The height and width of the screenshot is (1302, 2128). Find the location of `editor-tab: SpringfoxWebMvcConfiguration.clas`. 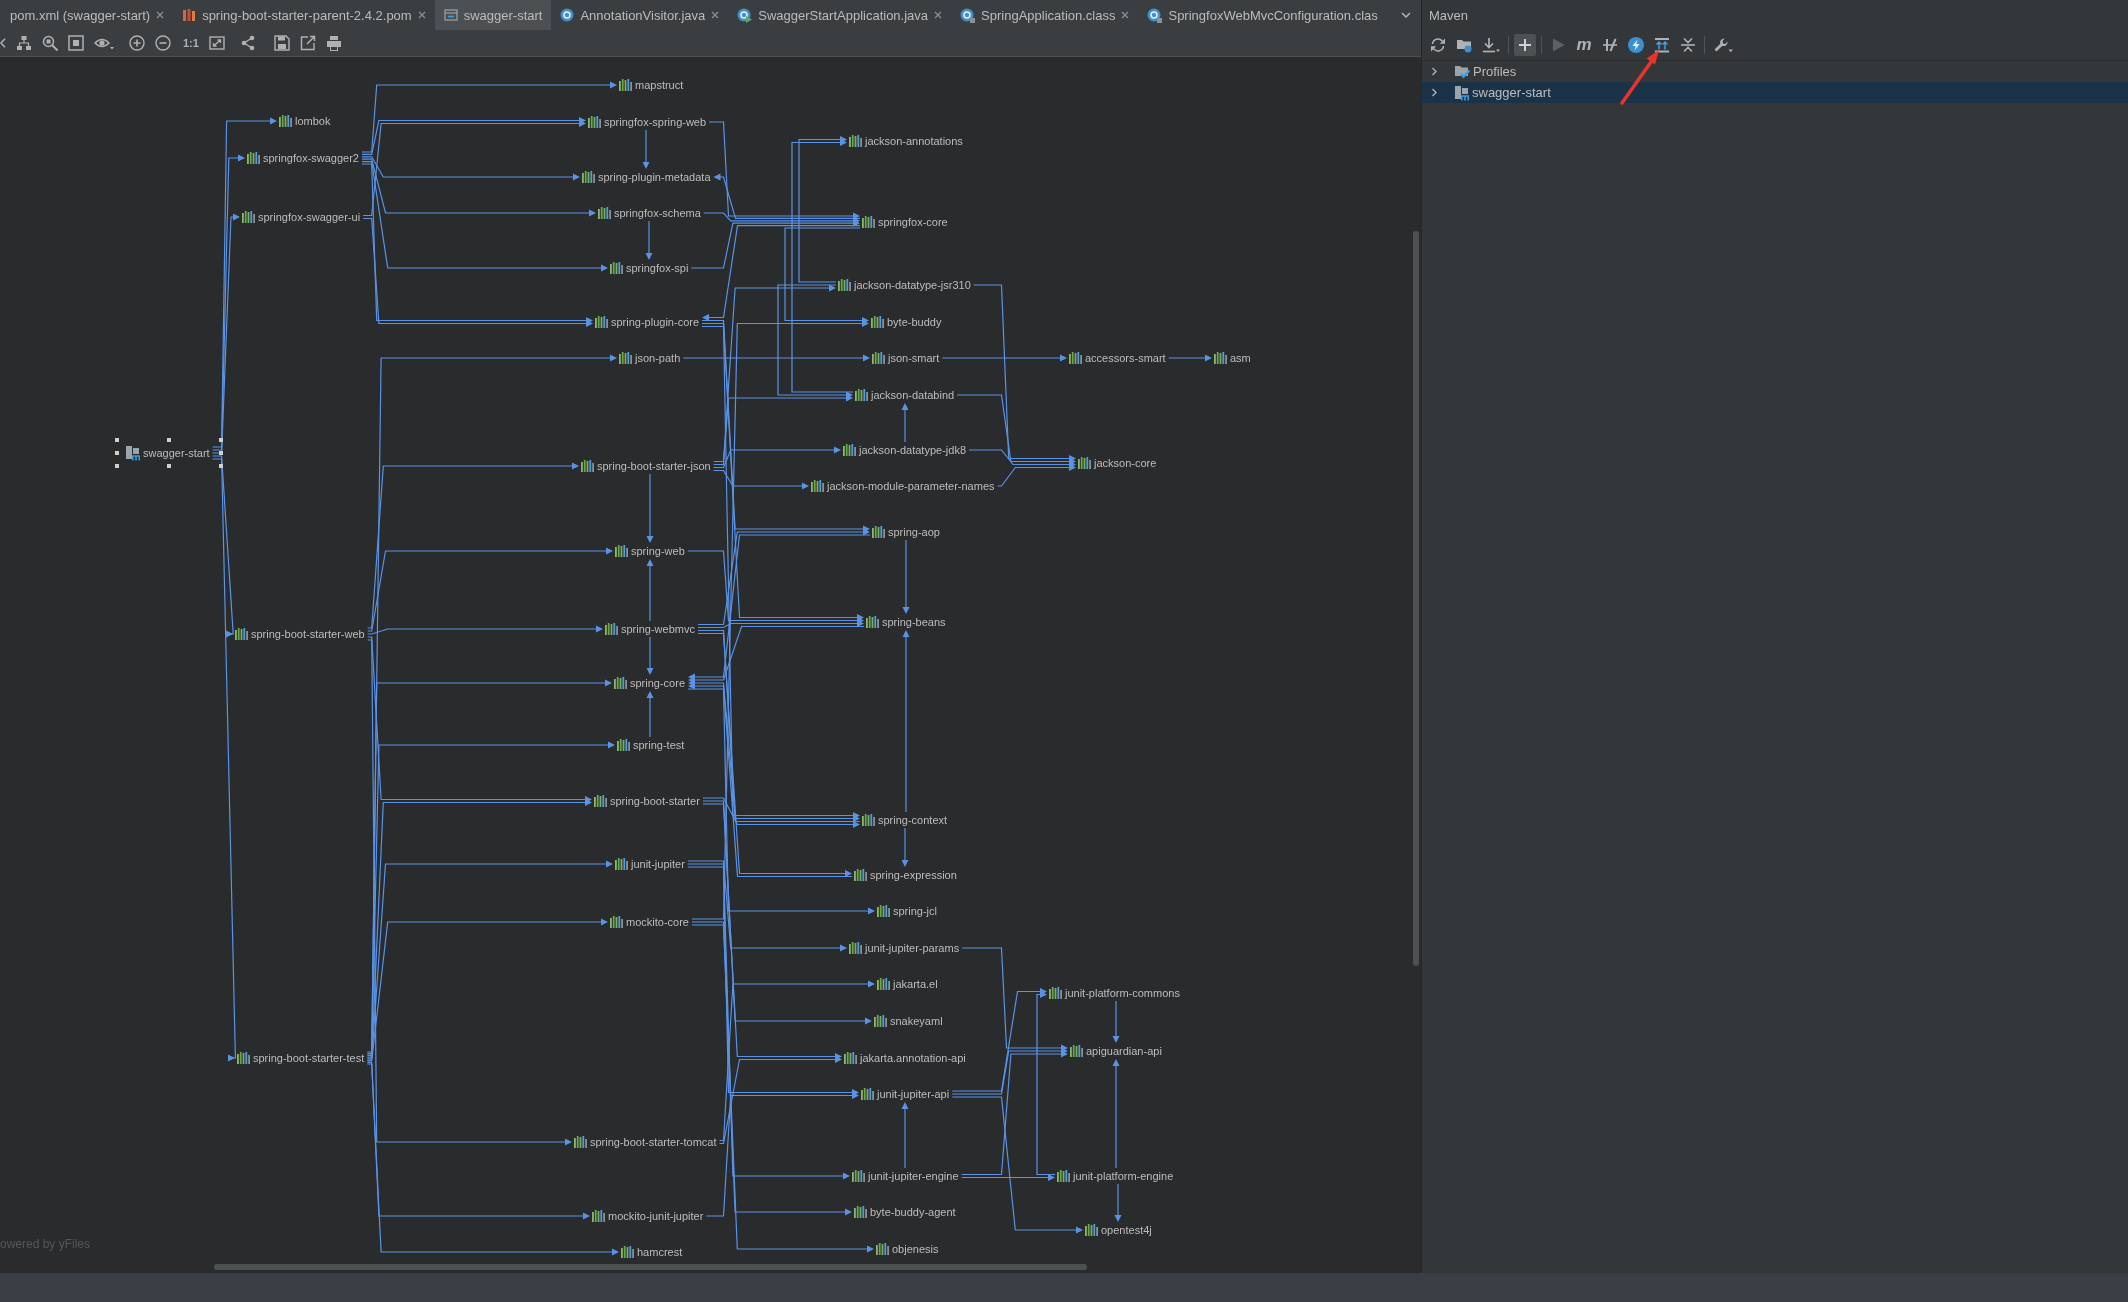

editor-tab: SpringfoxWebMvcConfiguration.clas is located at coordinates (1262, 15).